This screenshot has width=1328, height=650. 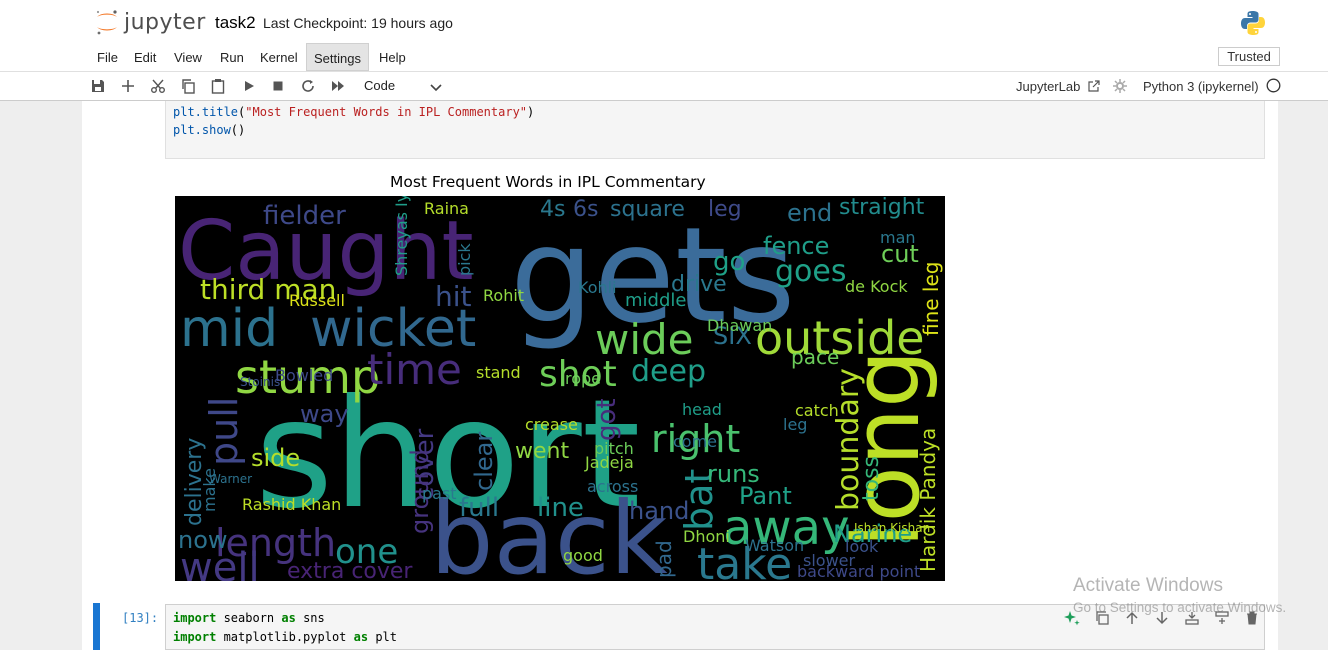 I want to click on wordcloud-word: square, so click(x=647, y=209).